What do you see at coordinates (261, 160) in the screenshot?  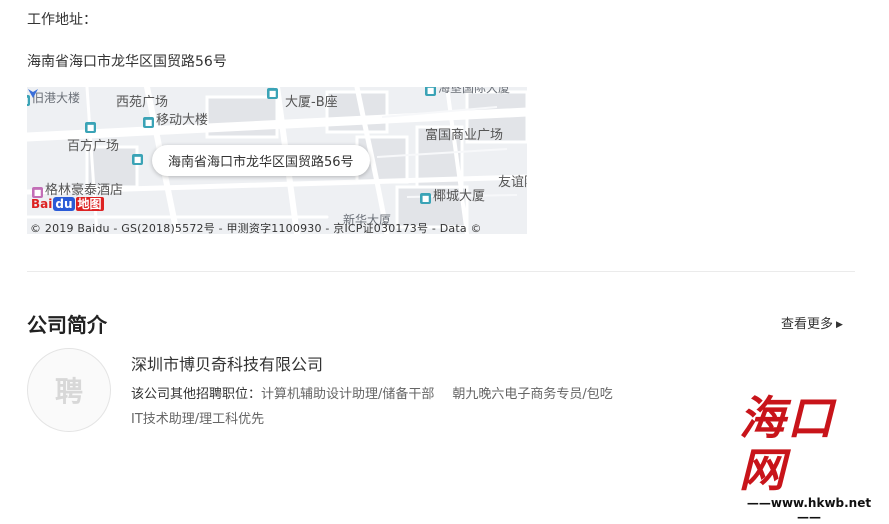 I see `map-address-bubble: 海南省海口市龙华区国贸路56号` at bounding box center [261, 160].